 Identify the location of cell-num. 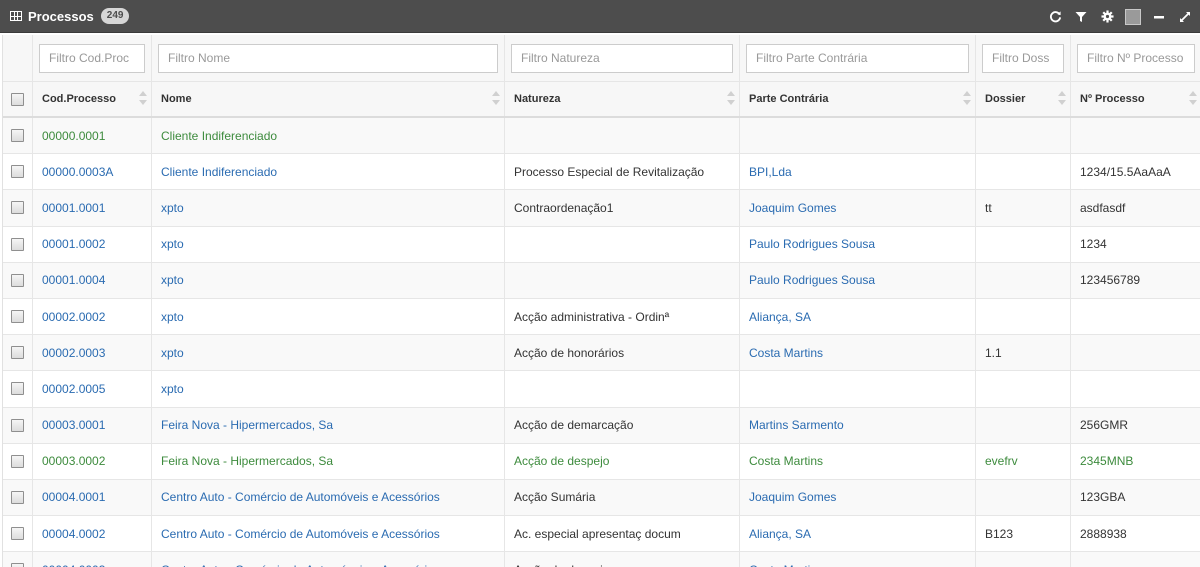
(1135, 559).